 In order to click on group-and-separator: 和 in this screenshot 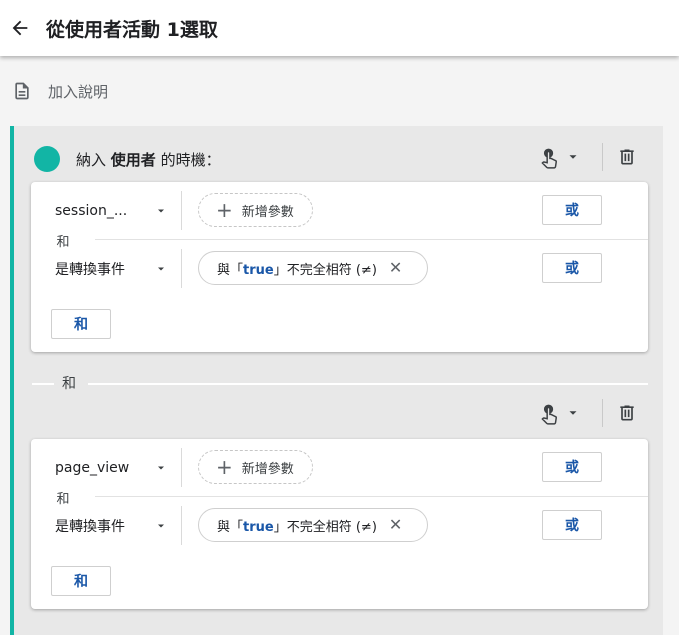, I will do `click(340, 383)`.